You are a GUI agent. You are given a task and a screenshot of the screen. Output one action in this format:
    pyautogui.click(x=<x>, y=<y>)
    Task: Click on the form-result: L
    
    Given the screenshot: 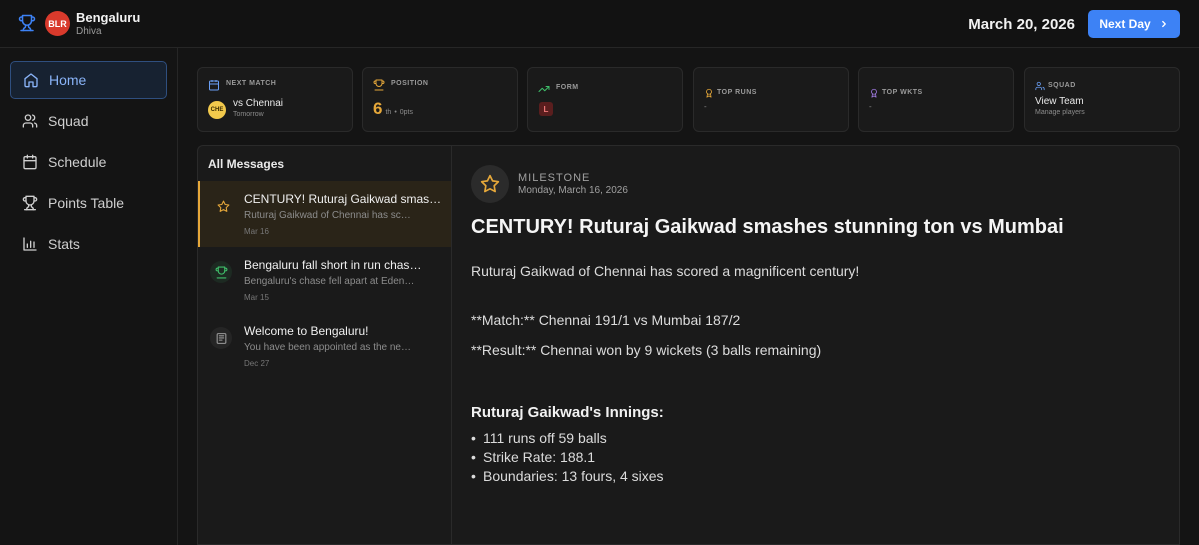 What is the action you would take?
    pyautogui.click(x=546, y=109)
    